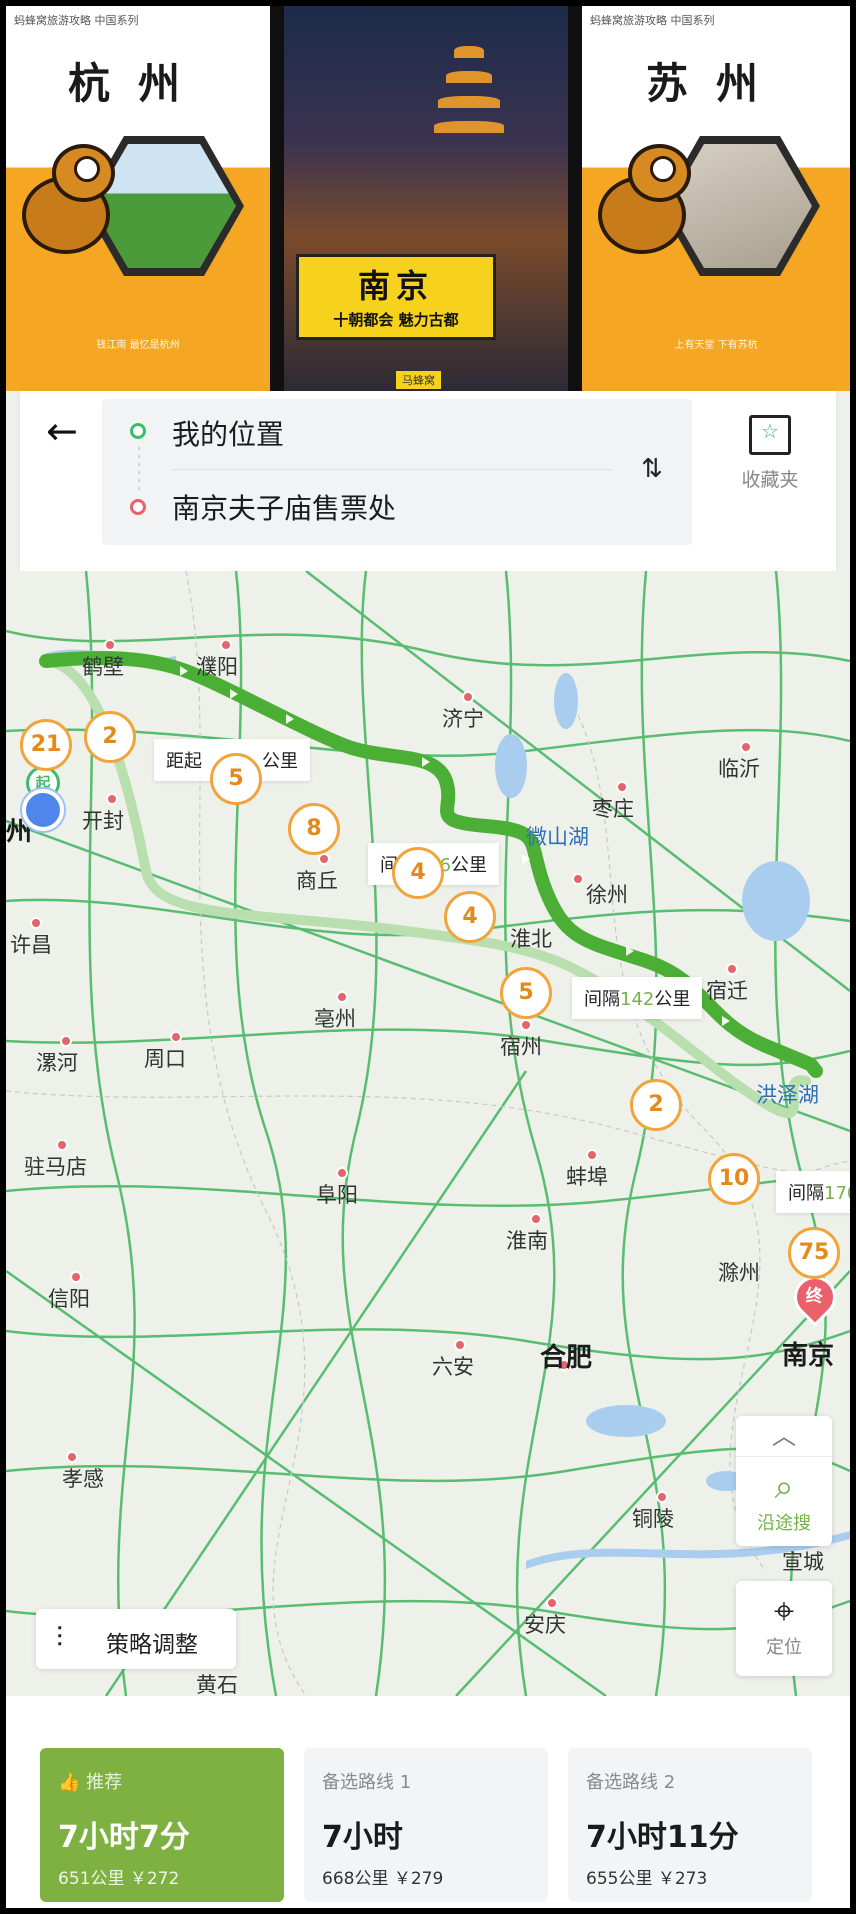 This screenshot has height=1914, width=856. I want to click on search-along-route-button: ︿ ⌕ 沿途搜, so click(784, 1481).